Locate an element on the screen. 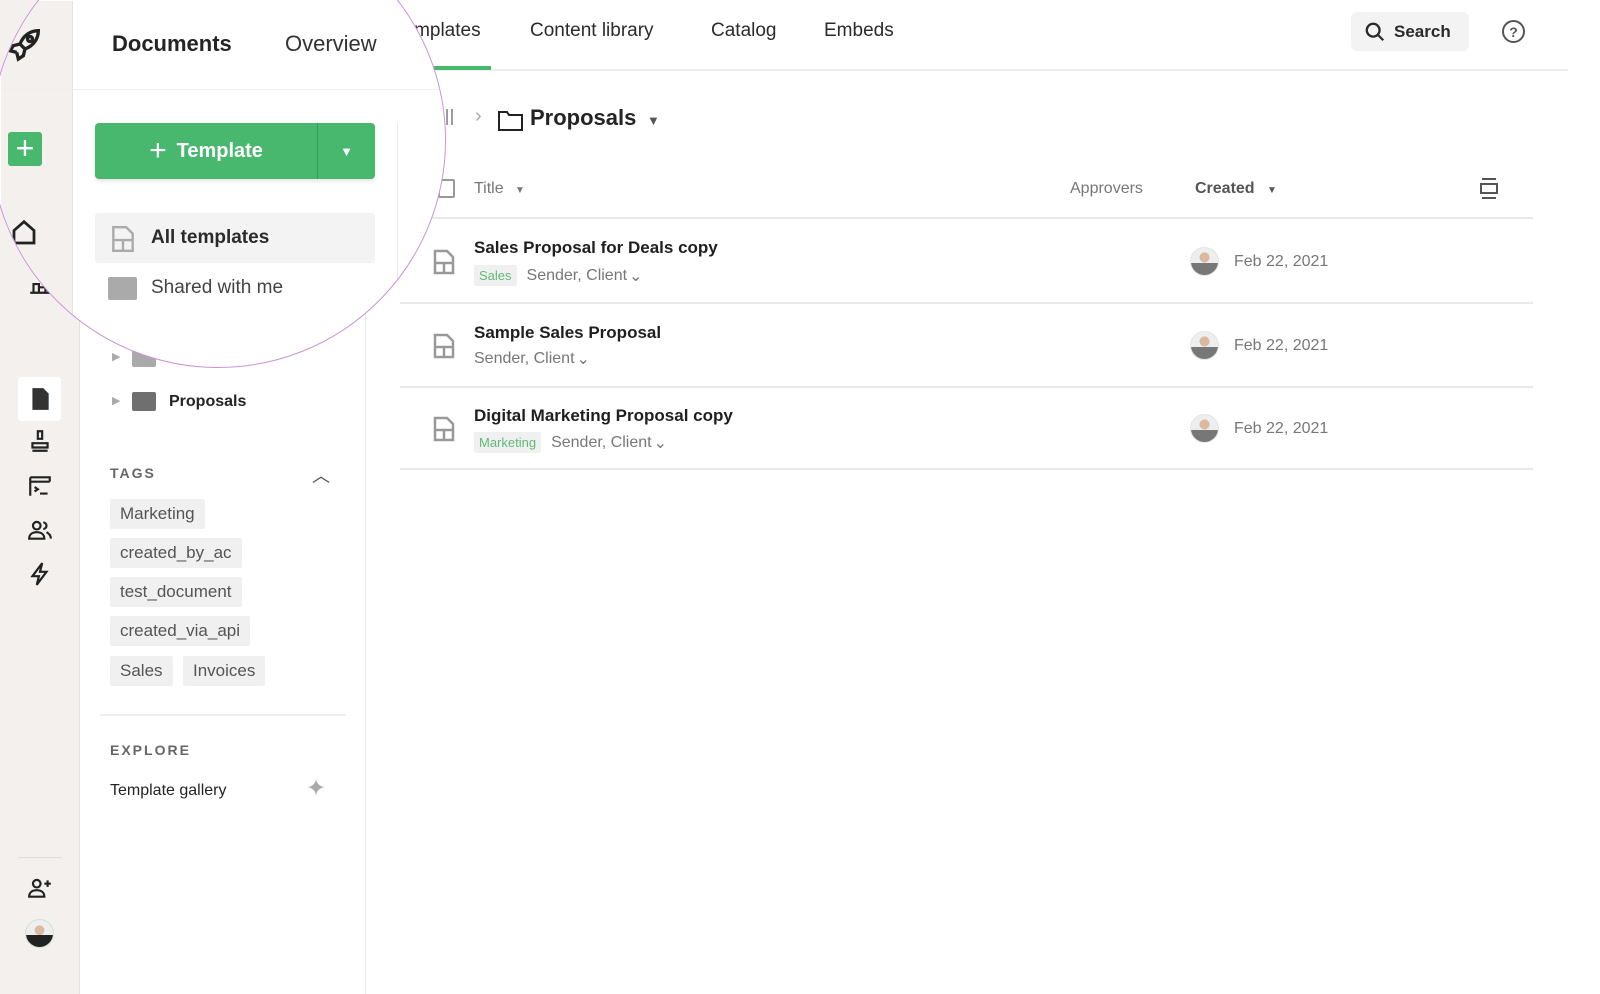 The width and height of the screenshot is (1600, 994). new-template-button: + Template is located at coordinates (206, 151).